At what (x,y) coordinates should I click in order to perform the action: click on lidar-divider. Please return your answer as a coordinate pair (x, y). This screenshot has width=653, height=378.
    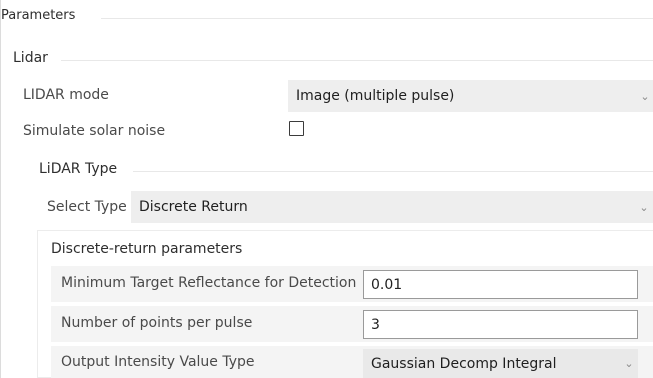
    Looking at the image, I should click on (357, 60).